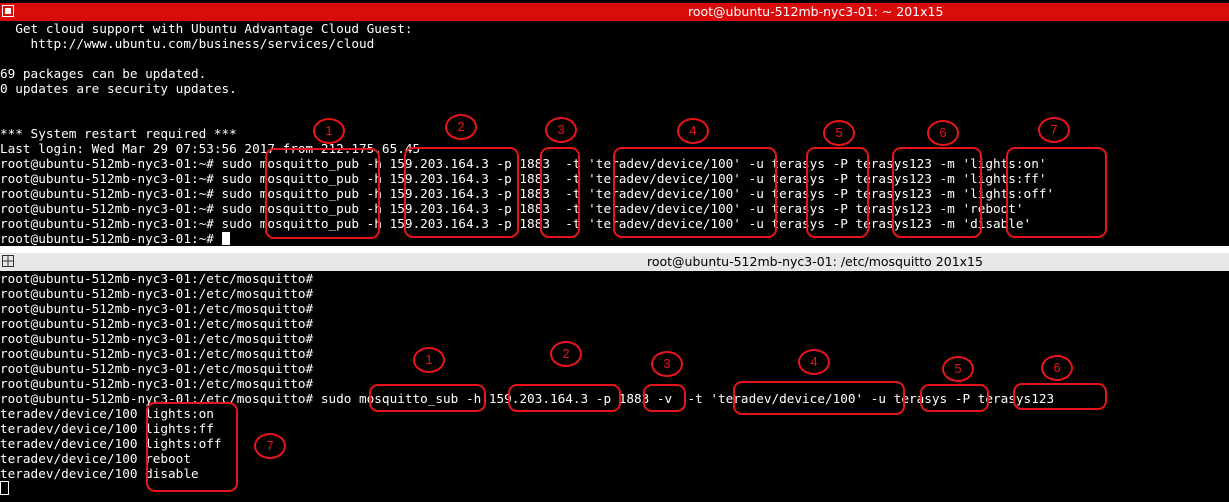  What do you see at coordinates (816, 11) in the screenshot?
I see `terminal-1-title: root@ubuntu-512mb-nyc3-01: ~ 201x15` at bounding box center [816, 11].